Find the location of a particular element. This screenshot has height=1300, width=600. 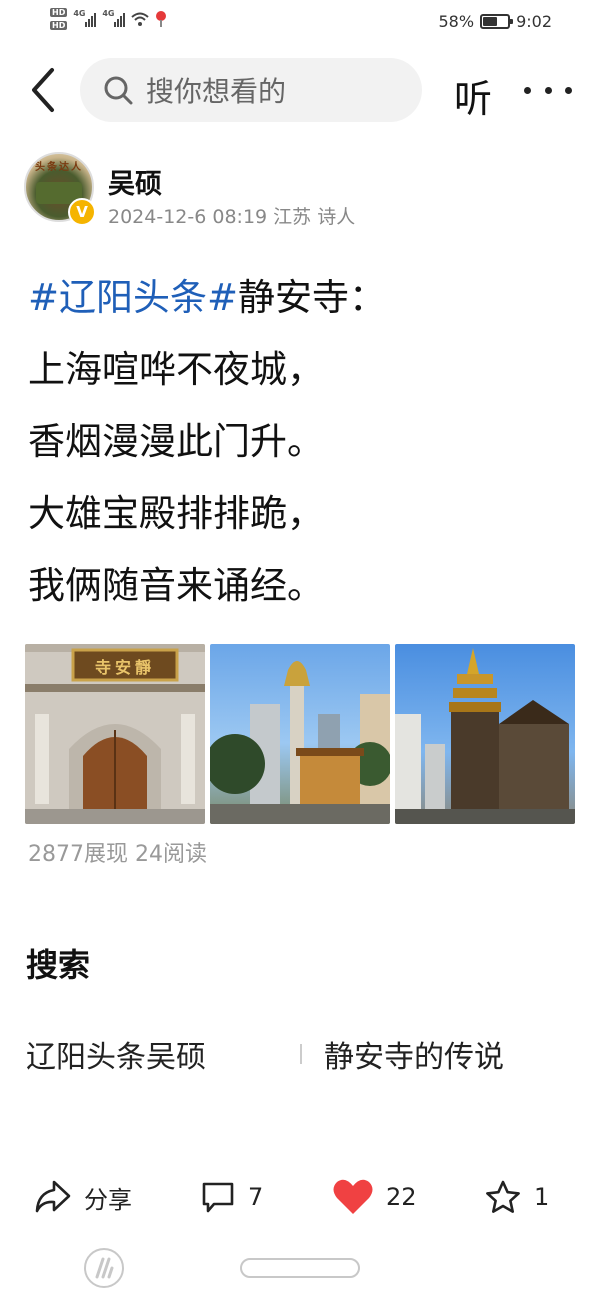

favorite-count: 1 is located at coordinates (542, 1197).